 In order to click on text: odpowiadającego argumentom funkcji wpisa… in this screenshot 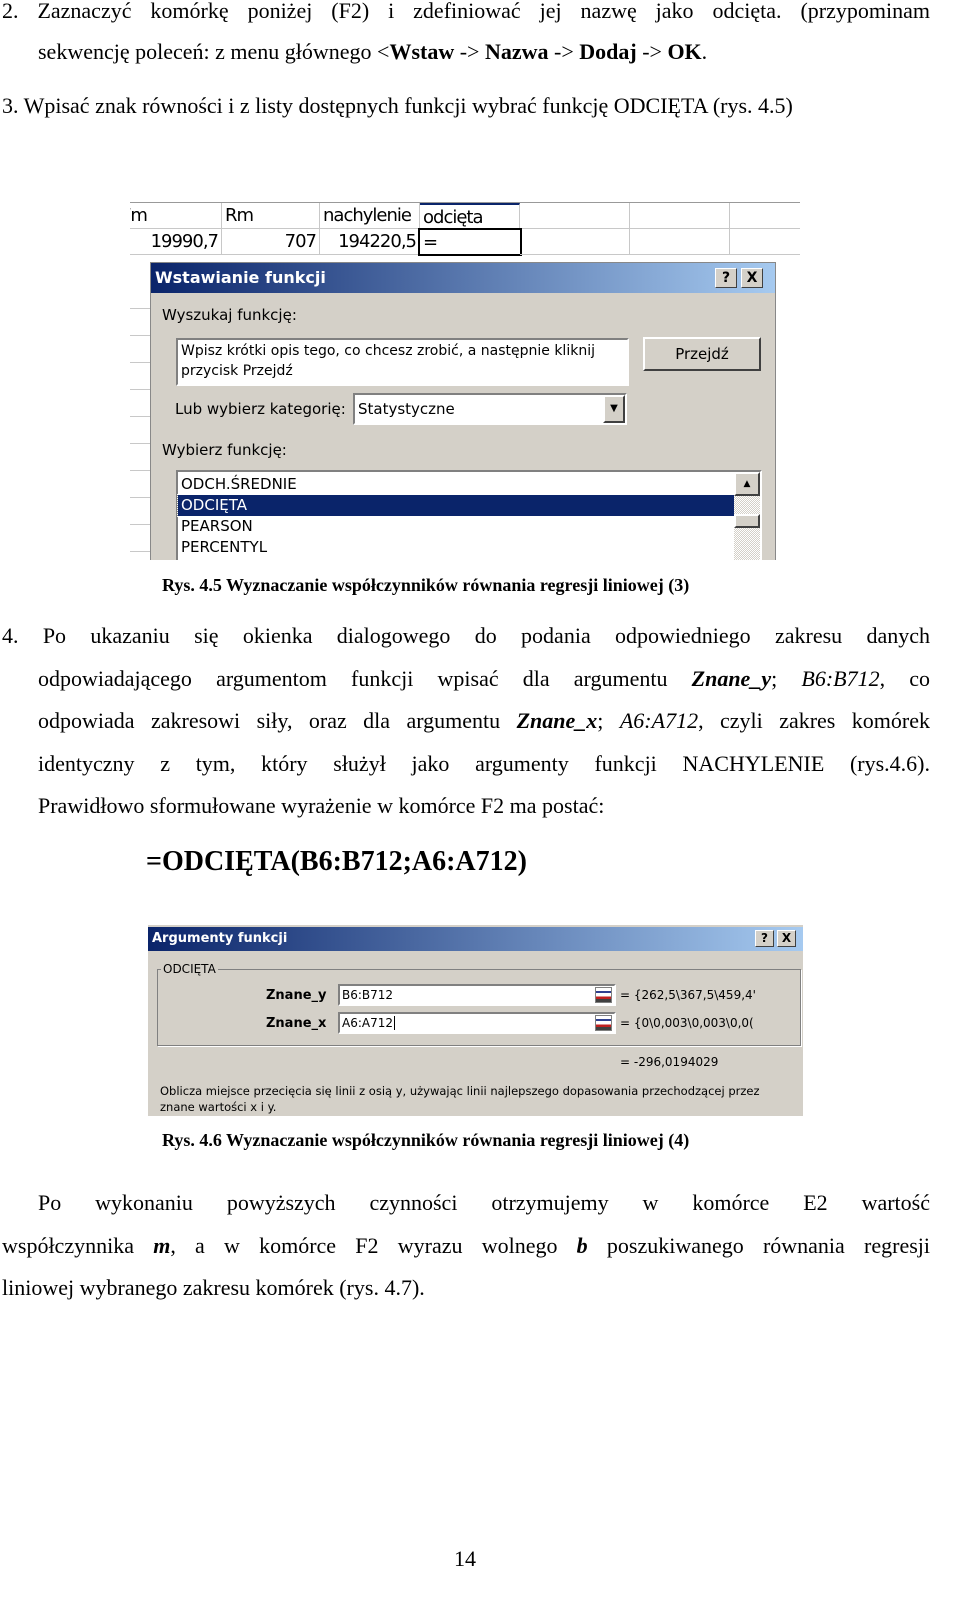, I will do `click(365, 678)`.